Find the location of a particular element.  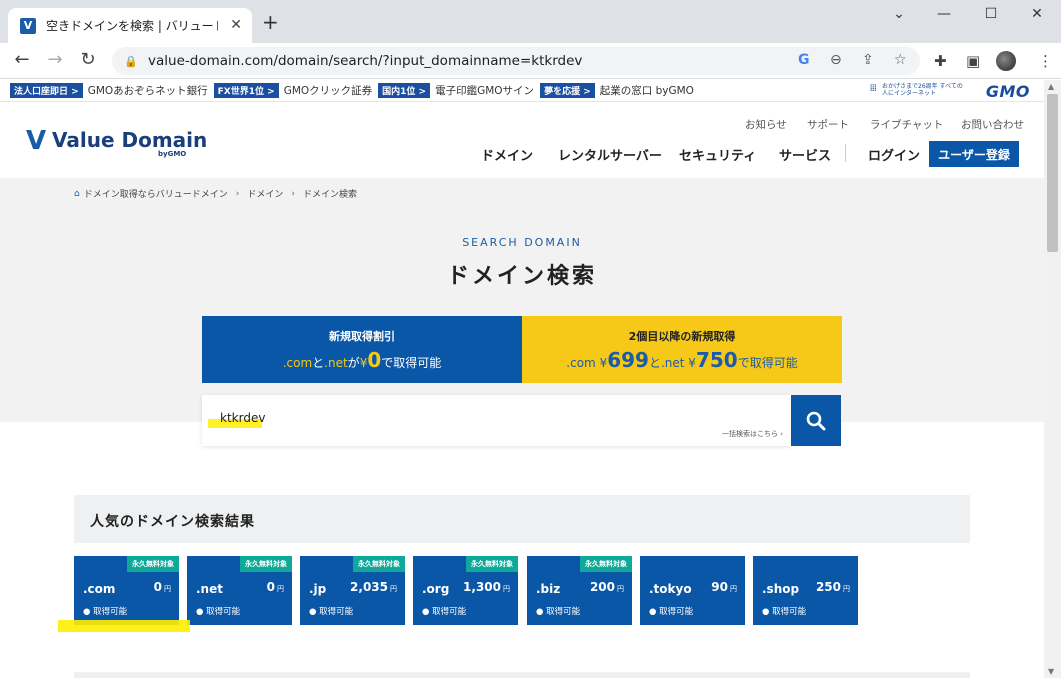

profile-avatar is located at coordinates (1006, 61).